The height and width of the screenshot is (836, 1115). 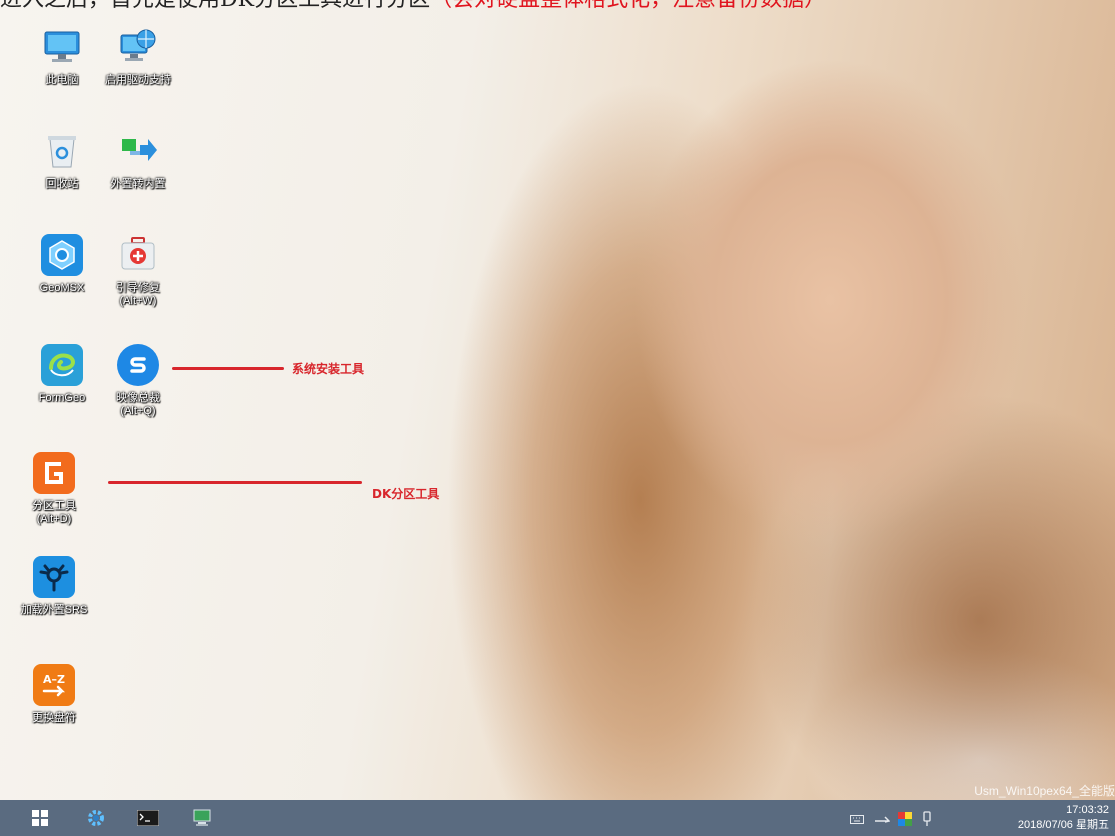 What do you see at coordinates (882, 819) in the screenshot?
I see `network-icon` at bounding box center [882, 819].